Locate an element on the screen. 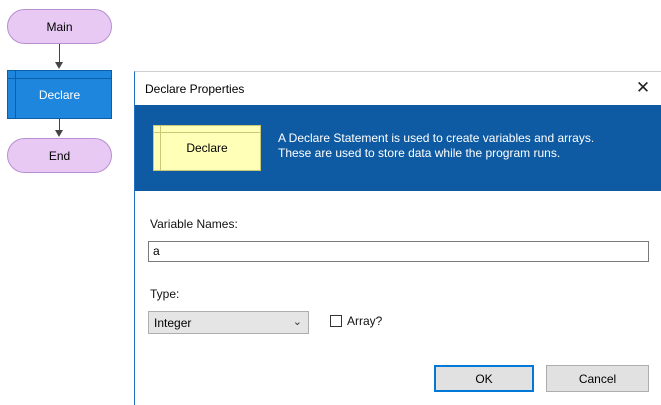 This screenshot has height=405, width=661. dialog-title: Declare Properties is located at coordinates (195, 88).